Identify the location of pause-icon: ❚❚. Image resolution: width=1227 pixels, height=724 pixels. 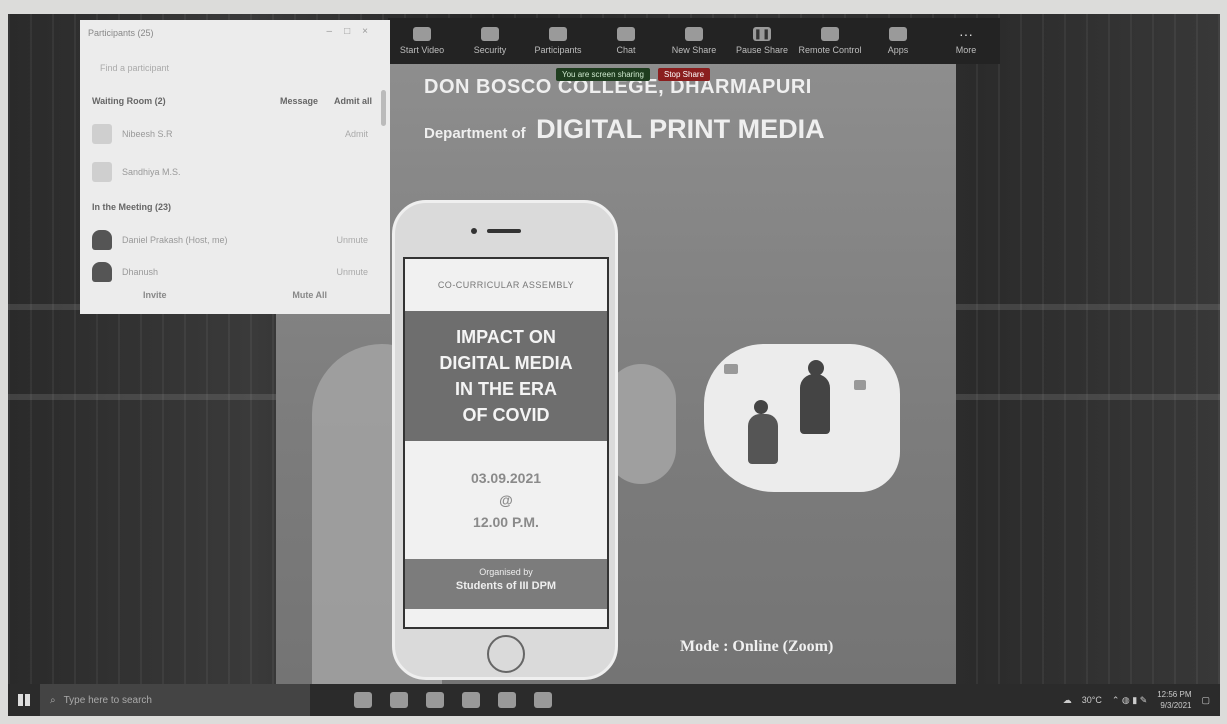
(762, 34).